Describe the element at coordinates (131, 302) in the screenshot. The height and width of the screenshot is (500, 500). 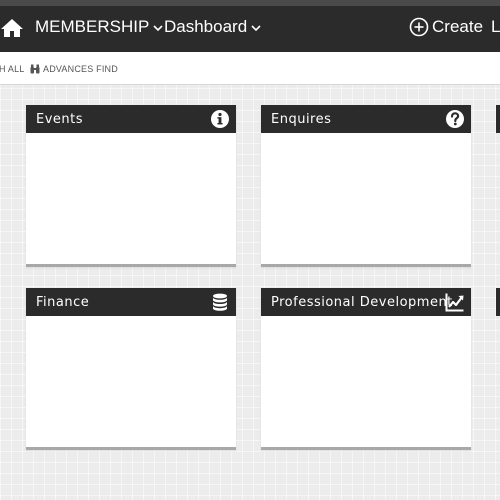
I see `finance-card-header: Finance` at that location.